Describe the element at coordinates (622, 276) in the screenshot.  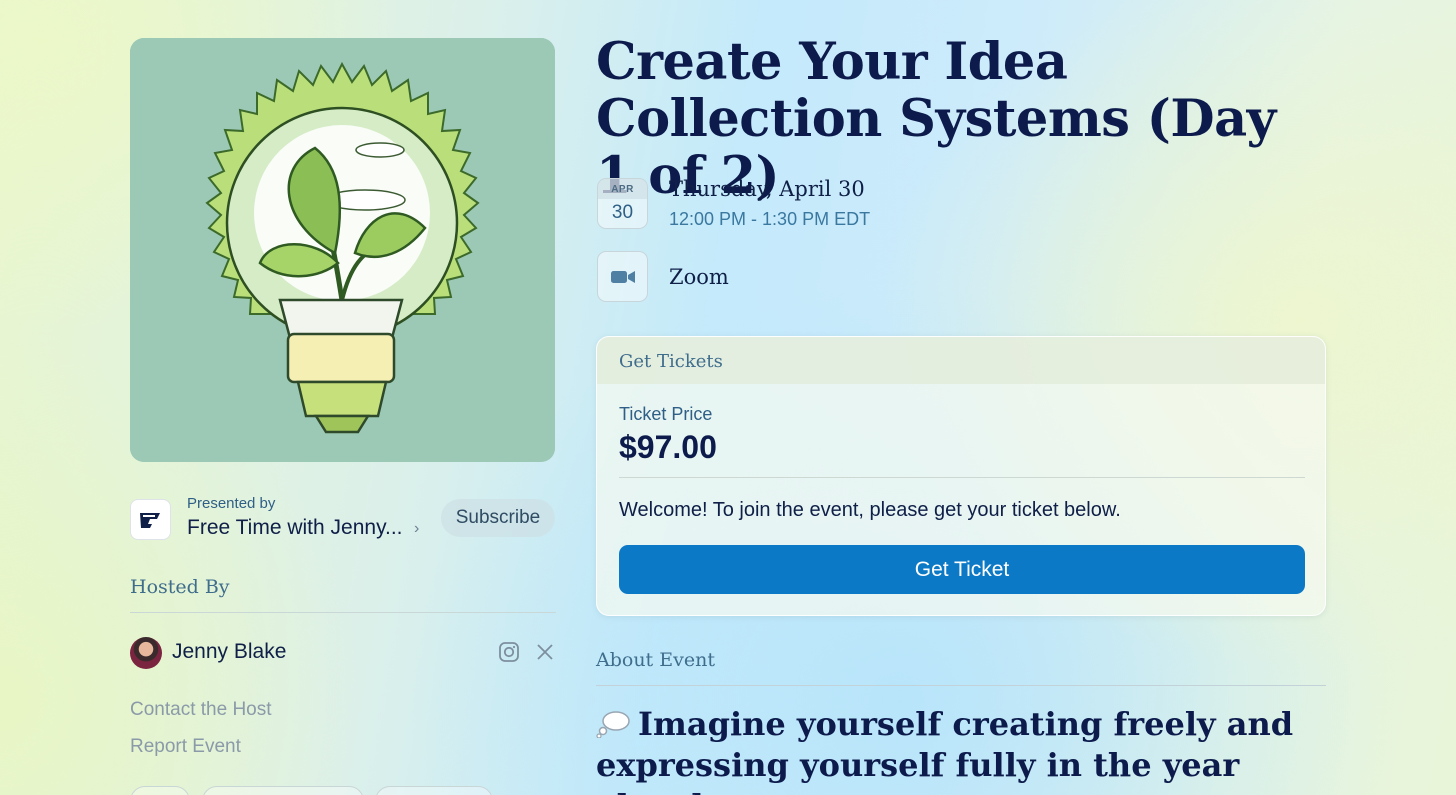
I see `video-camera-icon` at that location.